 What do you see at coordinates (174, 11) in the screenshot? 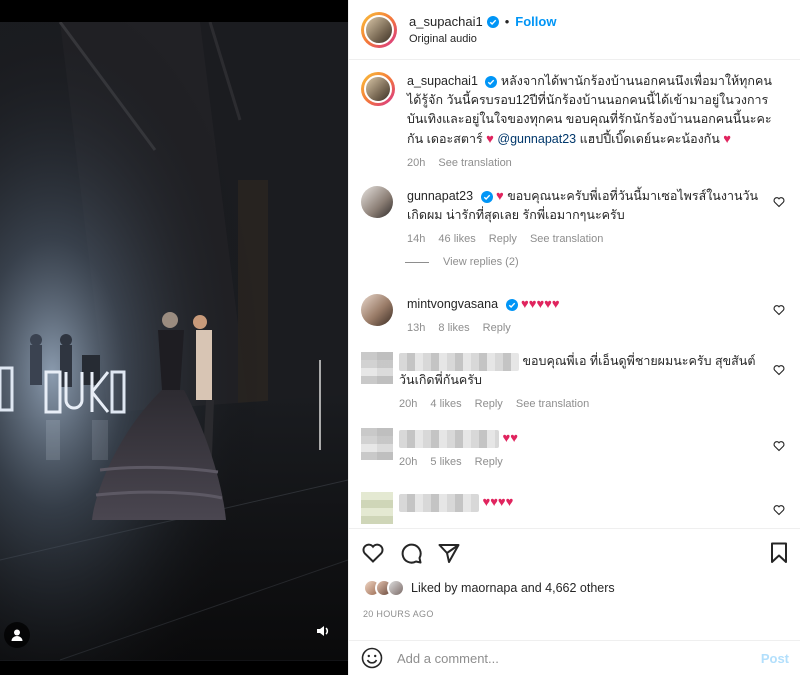
I see `video-top-letterbox` at bounding box center [174, 11].